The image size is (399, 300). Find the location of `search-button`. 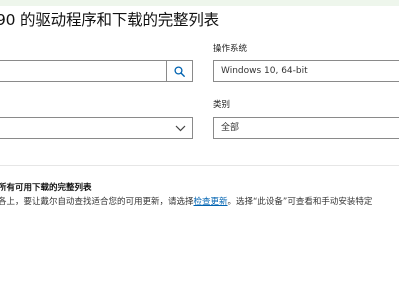

search-button is located at coordinates (179, 71).